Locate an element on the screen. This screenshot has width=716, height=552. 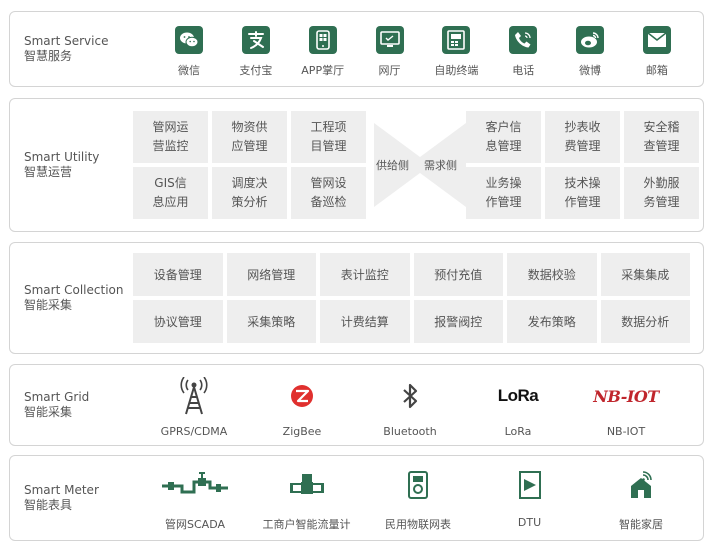
supply-side-label: 供给侧 is located at coordinates (392, 165).